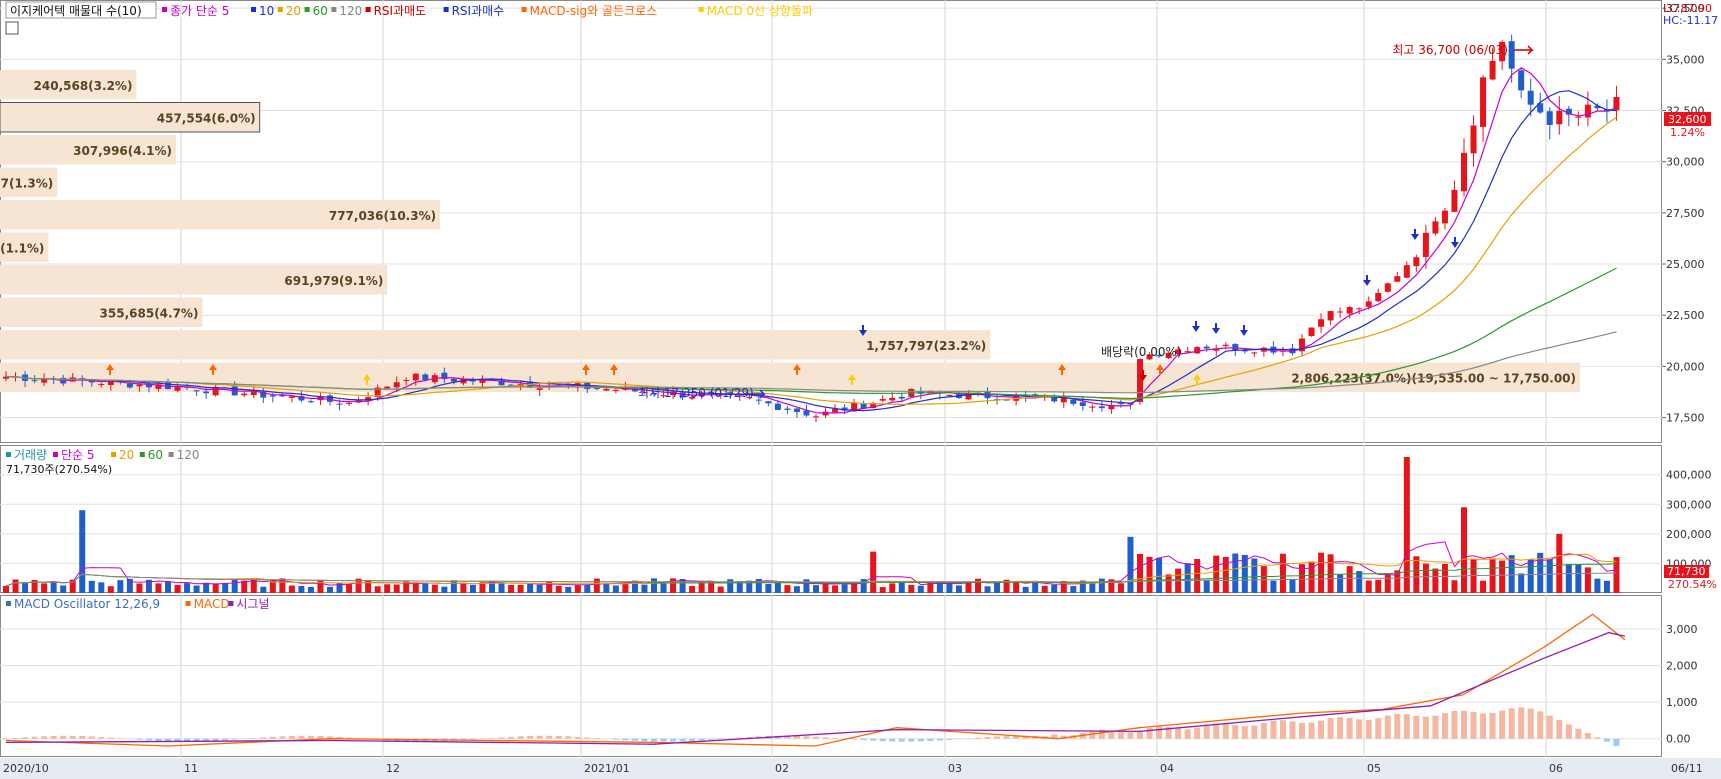 Image resolution: width=1721 pixels, height=779 pixels. I want to click on volume-profile-label: 101,327(1.3%), so click(26, 184).